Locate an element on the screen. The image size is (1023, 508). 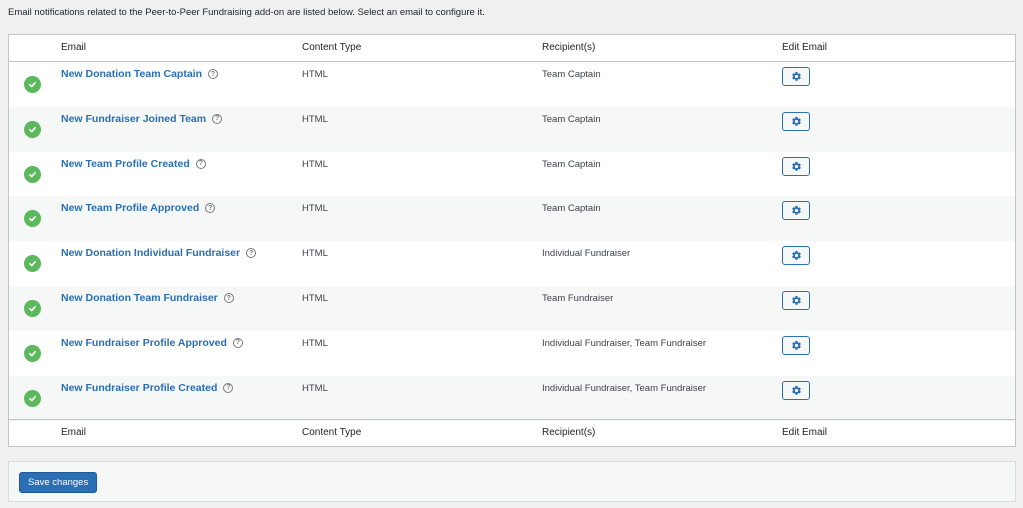
header-recipients: Recipient(s) is located at coordinates (569, 47).